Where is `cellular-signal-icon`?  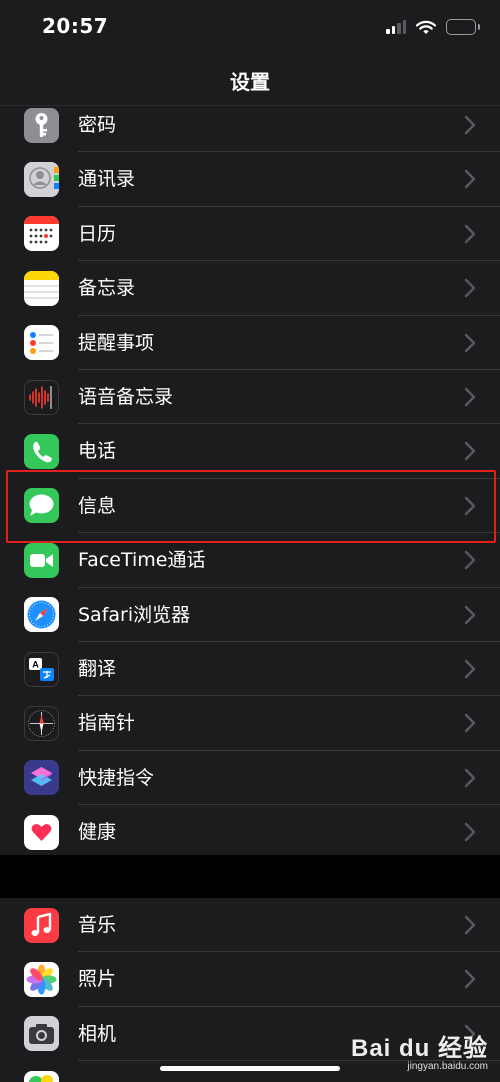
cellular-signal-icon is located at coordinates (396, 27).